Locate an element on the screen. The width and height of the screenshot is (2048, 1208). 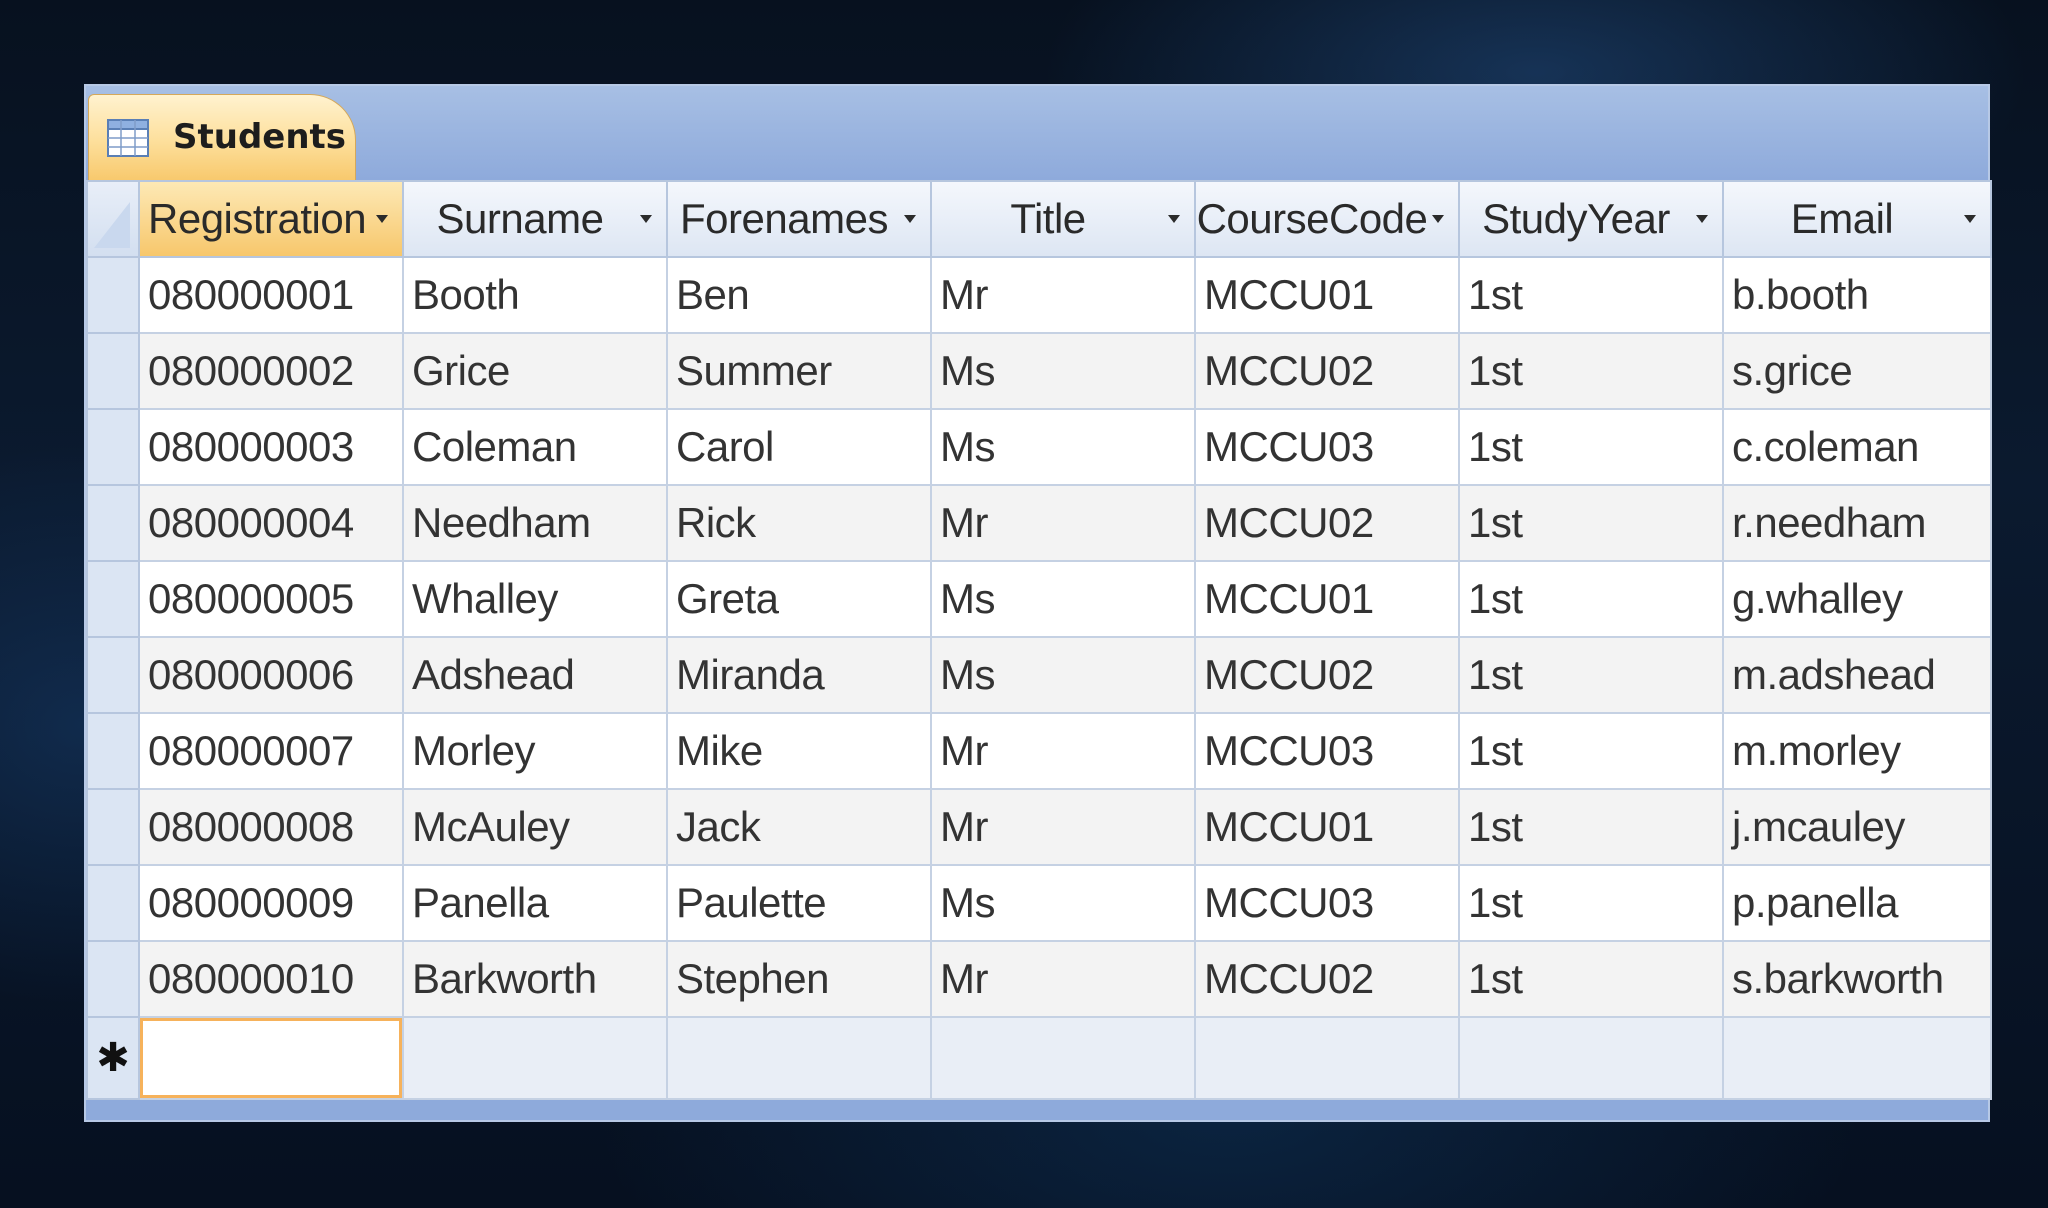
cell-surname: Barkworth is located at coordinates (535, 979).